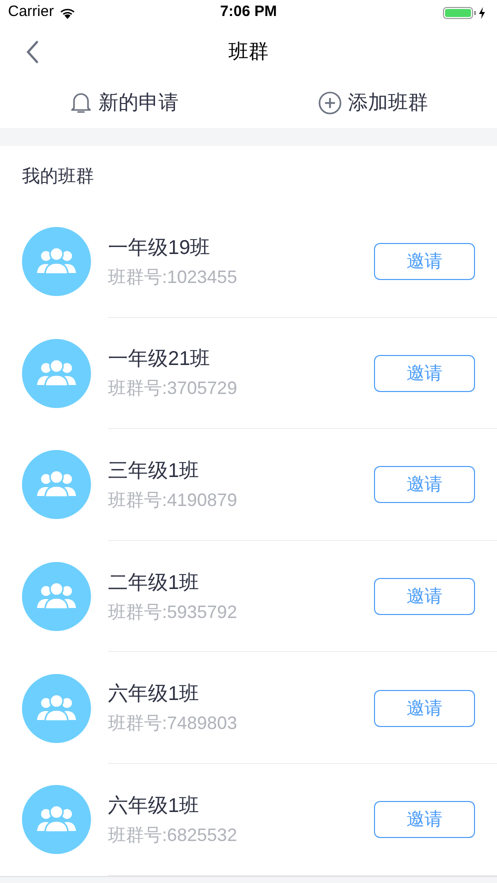  I want to click on group-number: 班群号:7489803, so click(173, 724).